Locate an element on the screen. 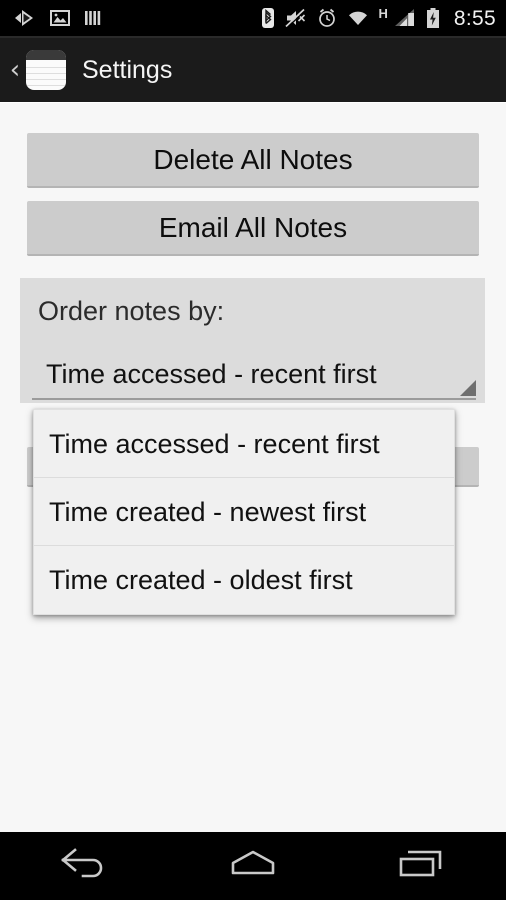 The image size is (506, 900). status-bar-left-icons is located at coordinates (58, 18).